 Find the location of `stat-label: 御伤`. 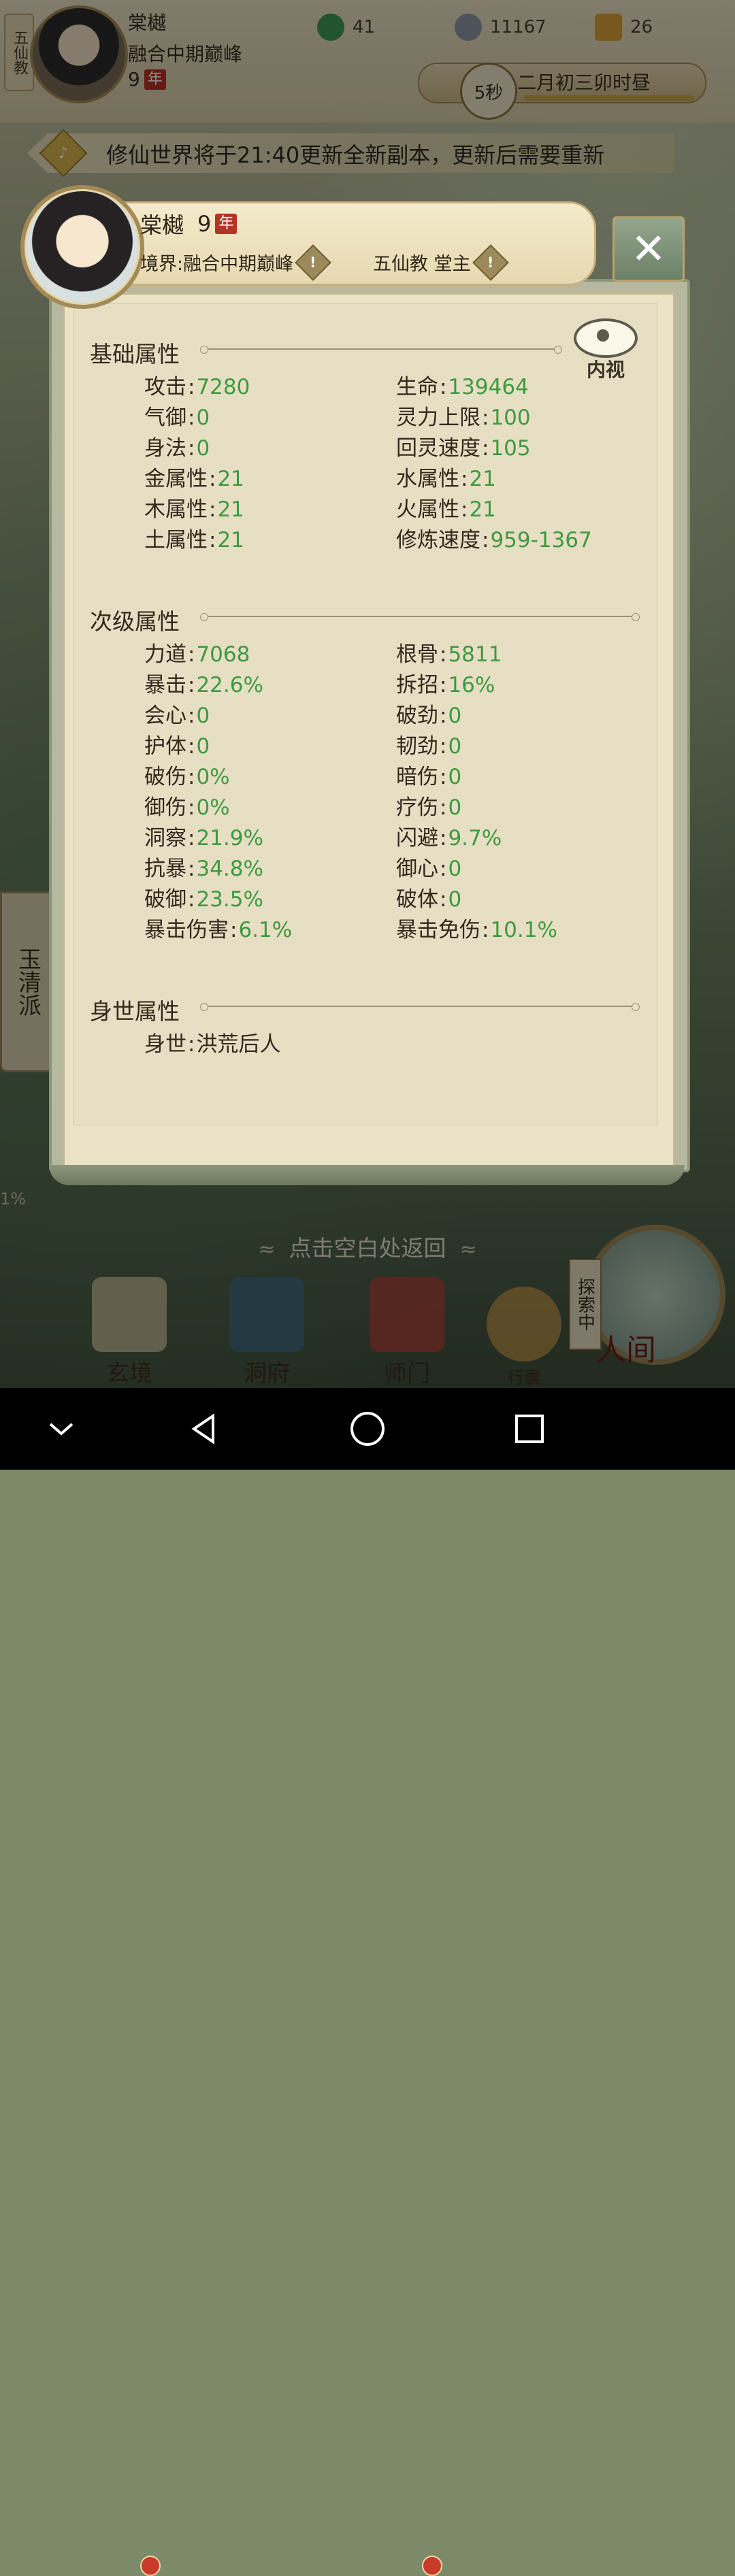

stat-label: 御伤 is located at coordinates (165, 807).